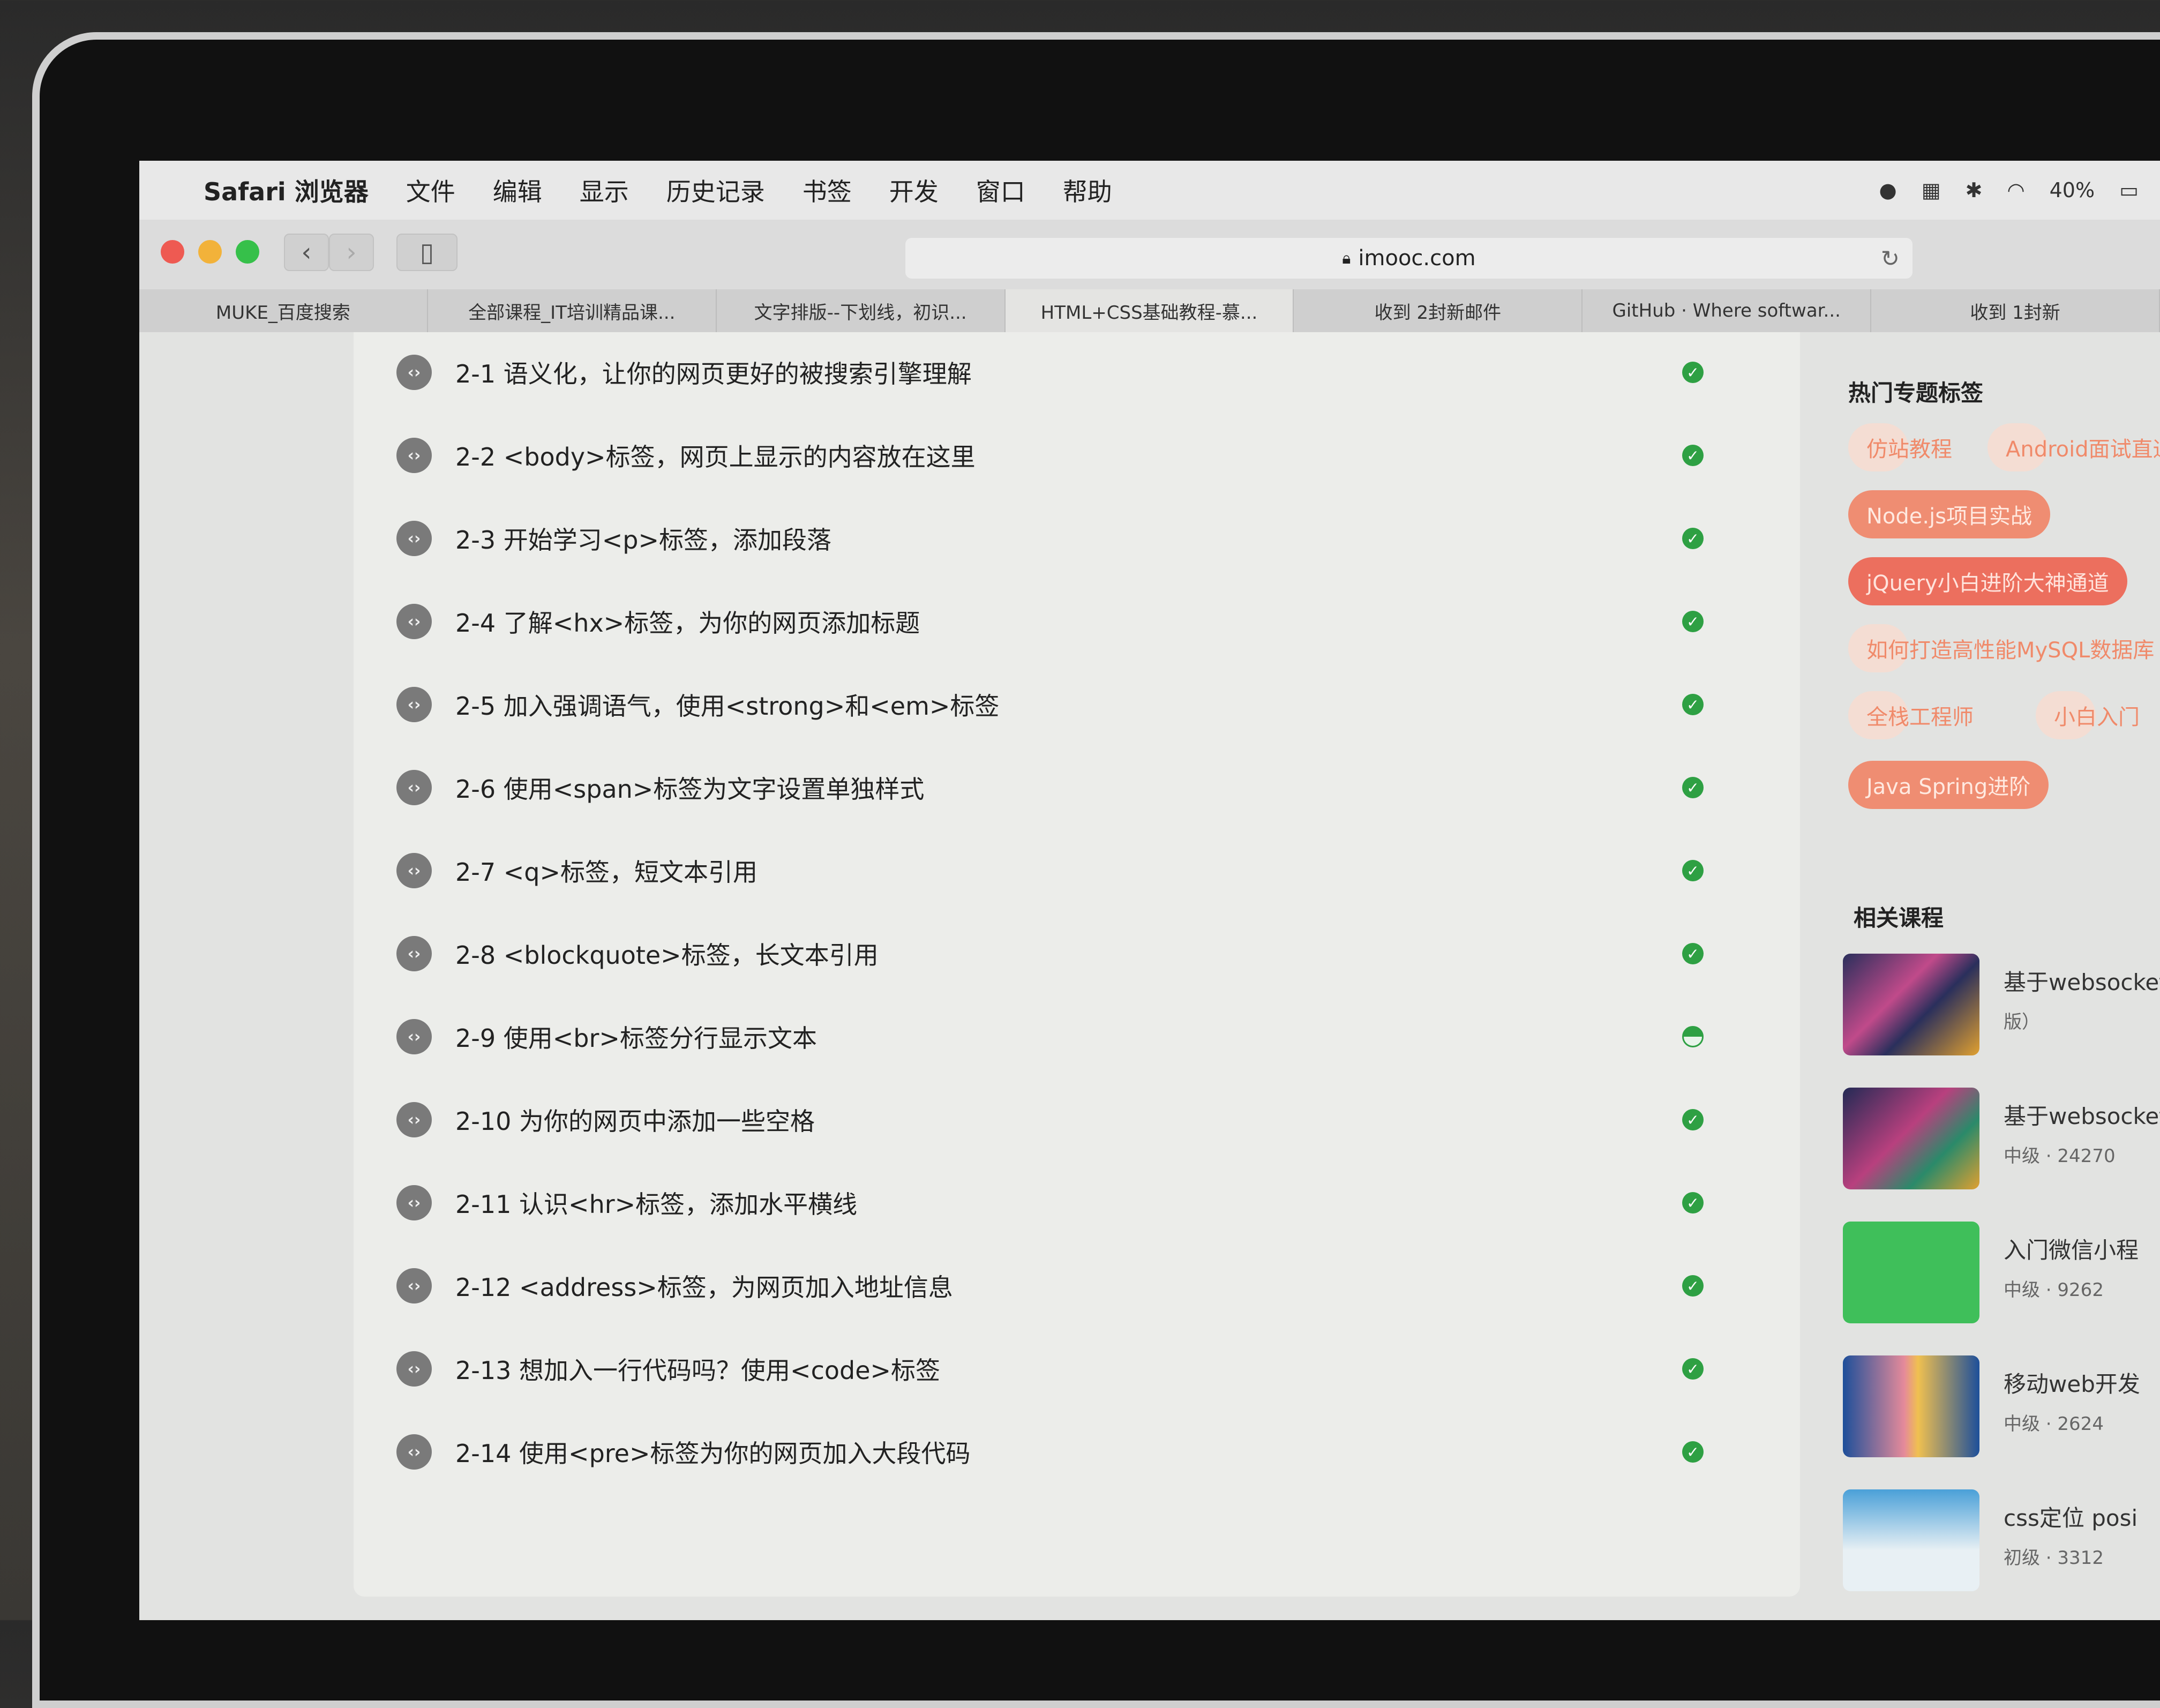  What do you see at coordinates (1948, 785) in the screenshot?
I see `tag-item: Java Spring进阶` at bounding box center [1948, 785].